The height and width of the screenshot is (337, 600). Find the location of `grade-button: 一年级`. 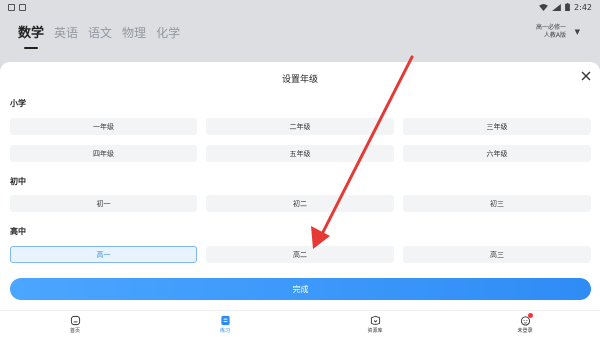

grade-button: 一年级 is located at coordinates (103, 126).